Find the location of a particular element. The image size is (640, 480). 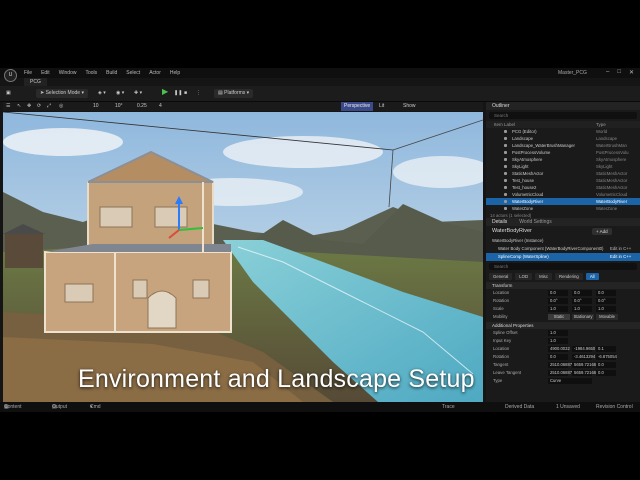

details-search-input: Search is located at coordinates (563, 266).